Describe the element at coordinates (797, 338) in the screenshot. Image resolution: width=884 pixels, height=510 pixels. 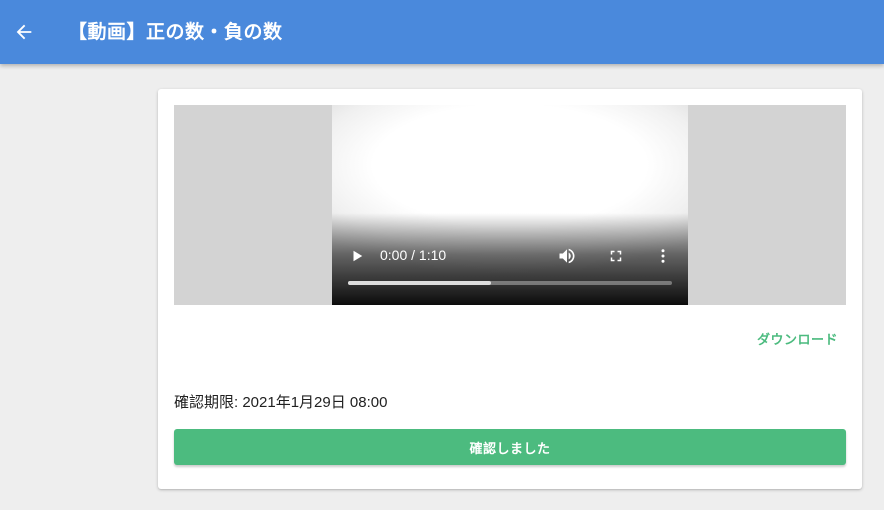
I see `download-link: ダウンロード` at that location.